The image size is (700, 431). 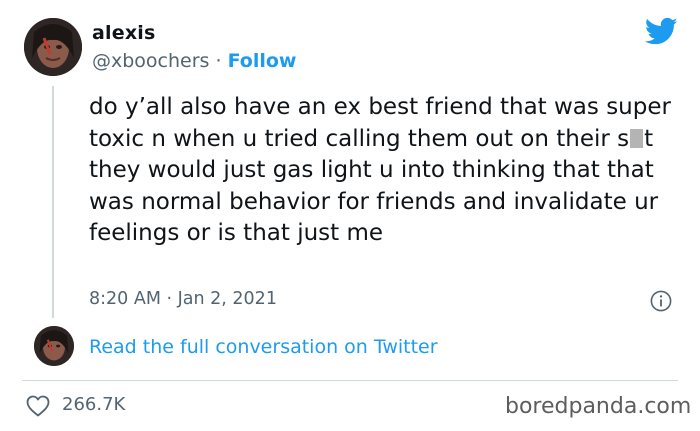 I want to click on info-icon, so click(x=661, y=301).